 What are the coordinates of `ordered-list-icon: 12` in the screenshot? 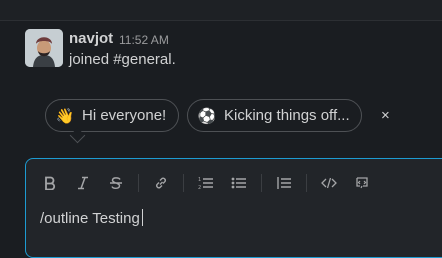 It's located at (206, 183).